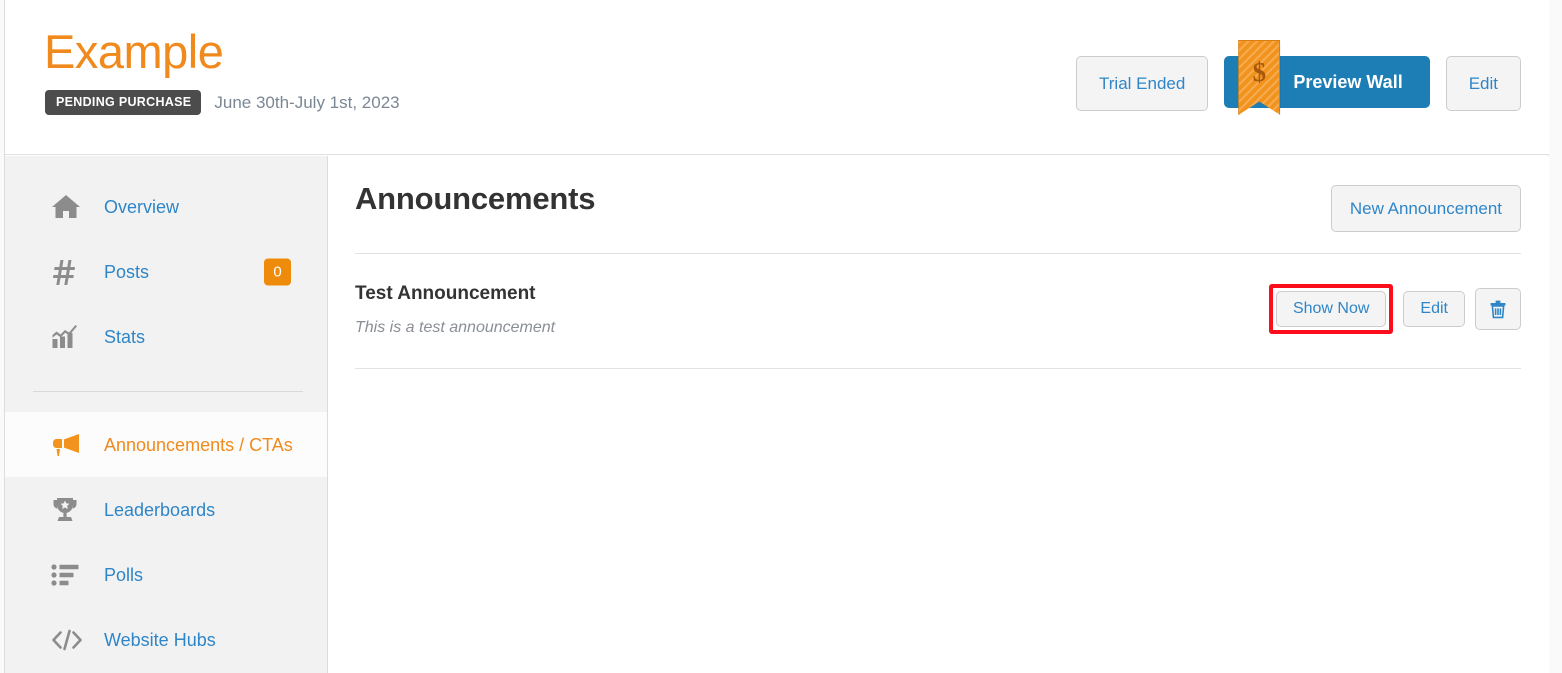 Image resolution: width=1562 pixels, height=673 pixels. What do you see at coordinates (127, 271) in the screenshot?
I see `sidebar-item-label: Posts` at bounding box center [127, 271].